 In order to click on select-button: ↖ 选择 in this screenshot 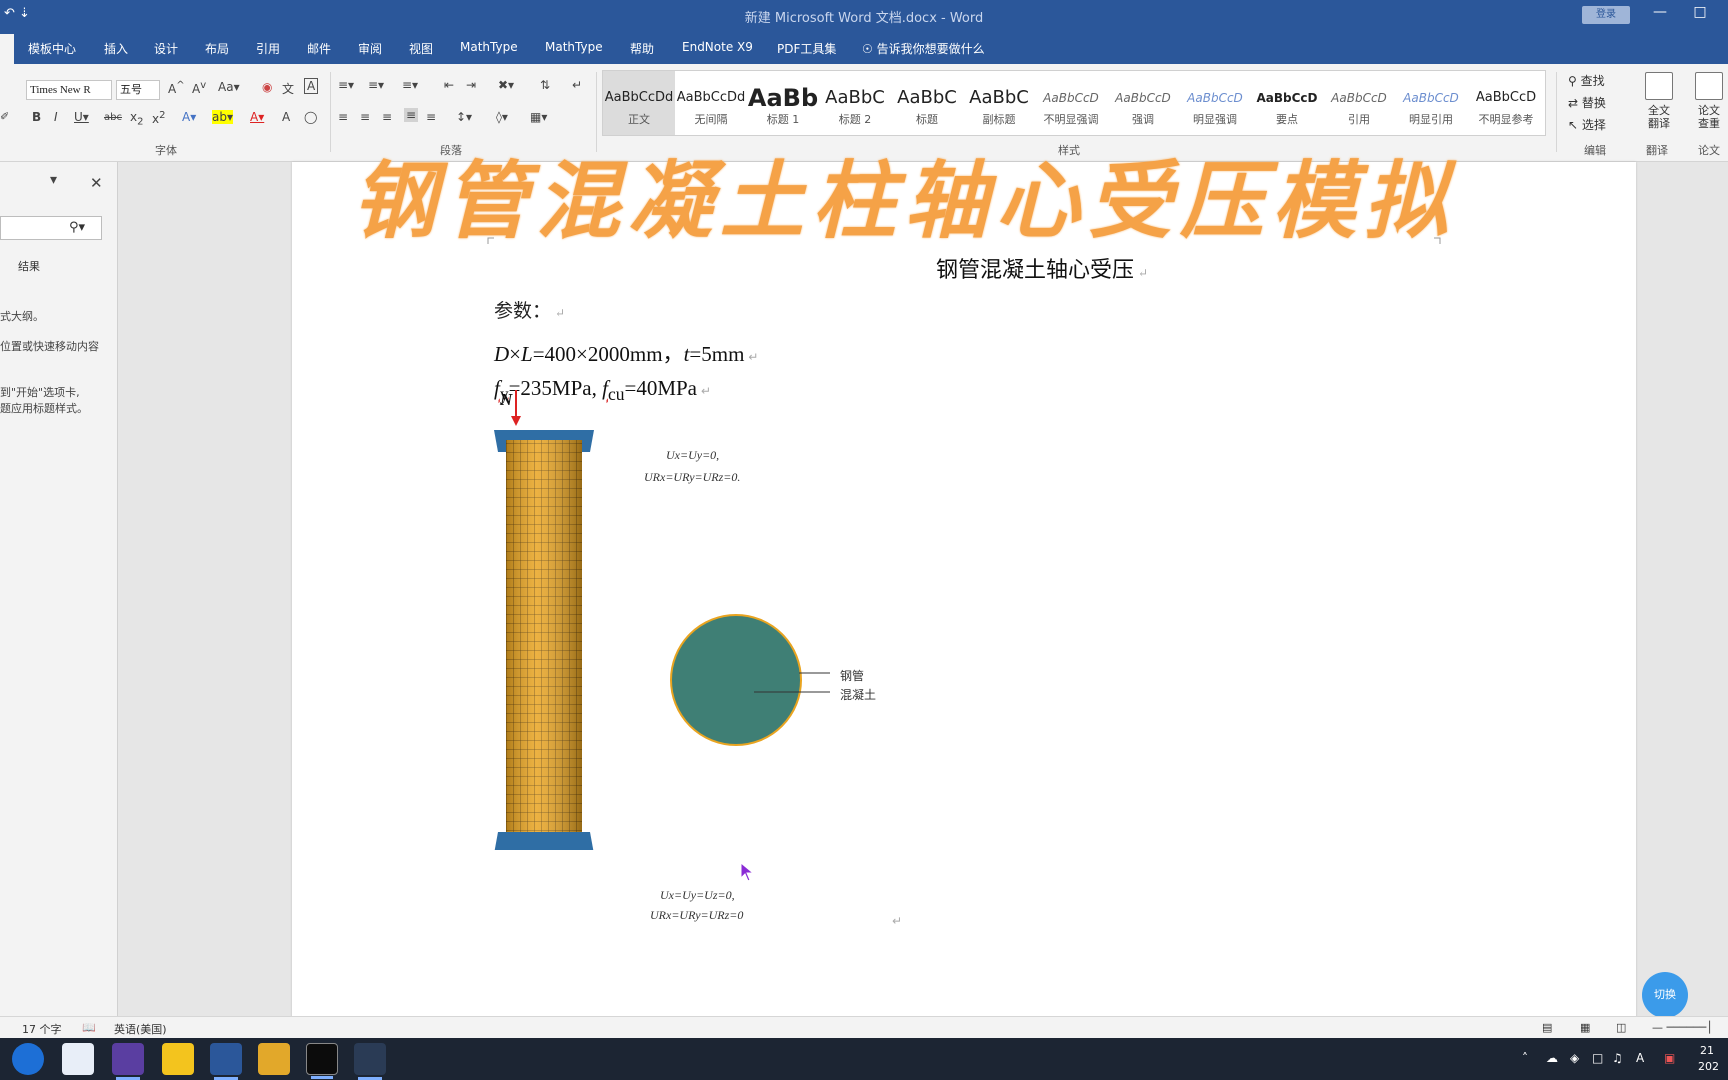, I will do `click(1587, 124)`.